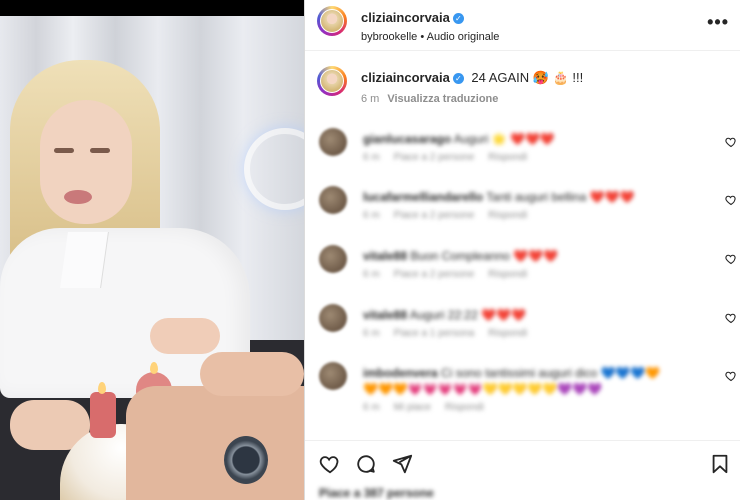 The image size is (740, 500). I want to click on shirt-collar, so click(84, 260).